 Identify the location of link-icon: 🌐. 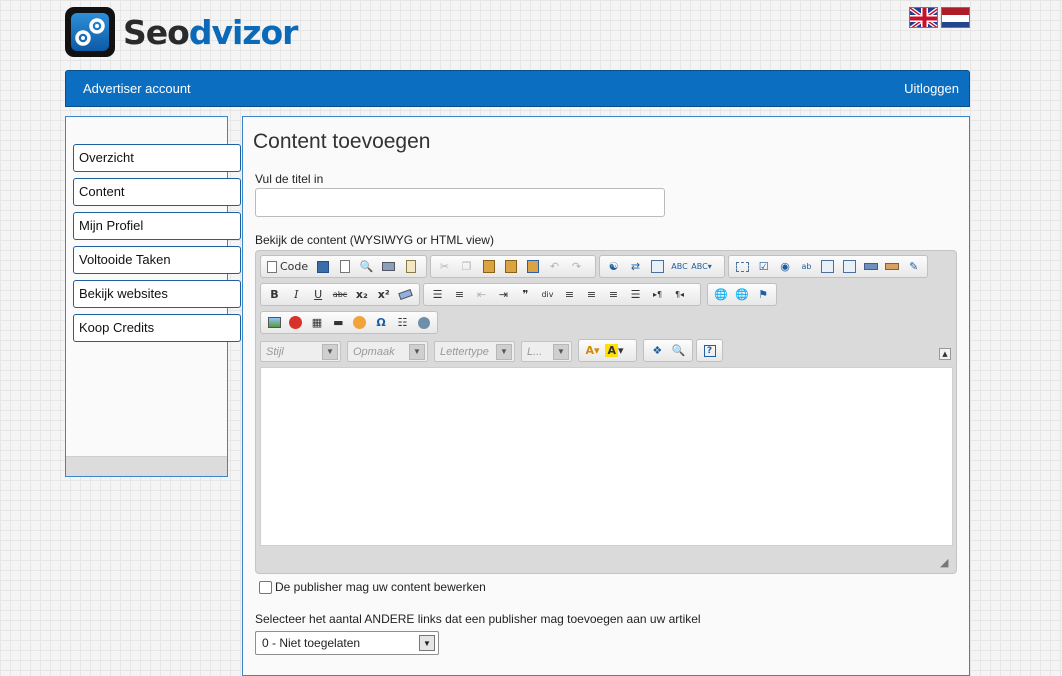
(721, 294).